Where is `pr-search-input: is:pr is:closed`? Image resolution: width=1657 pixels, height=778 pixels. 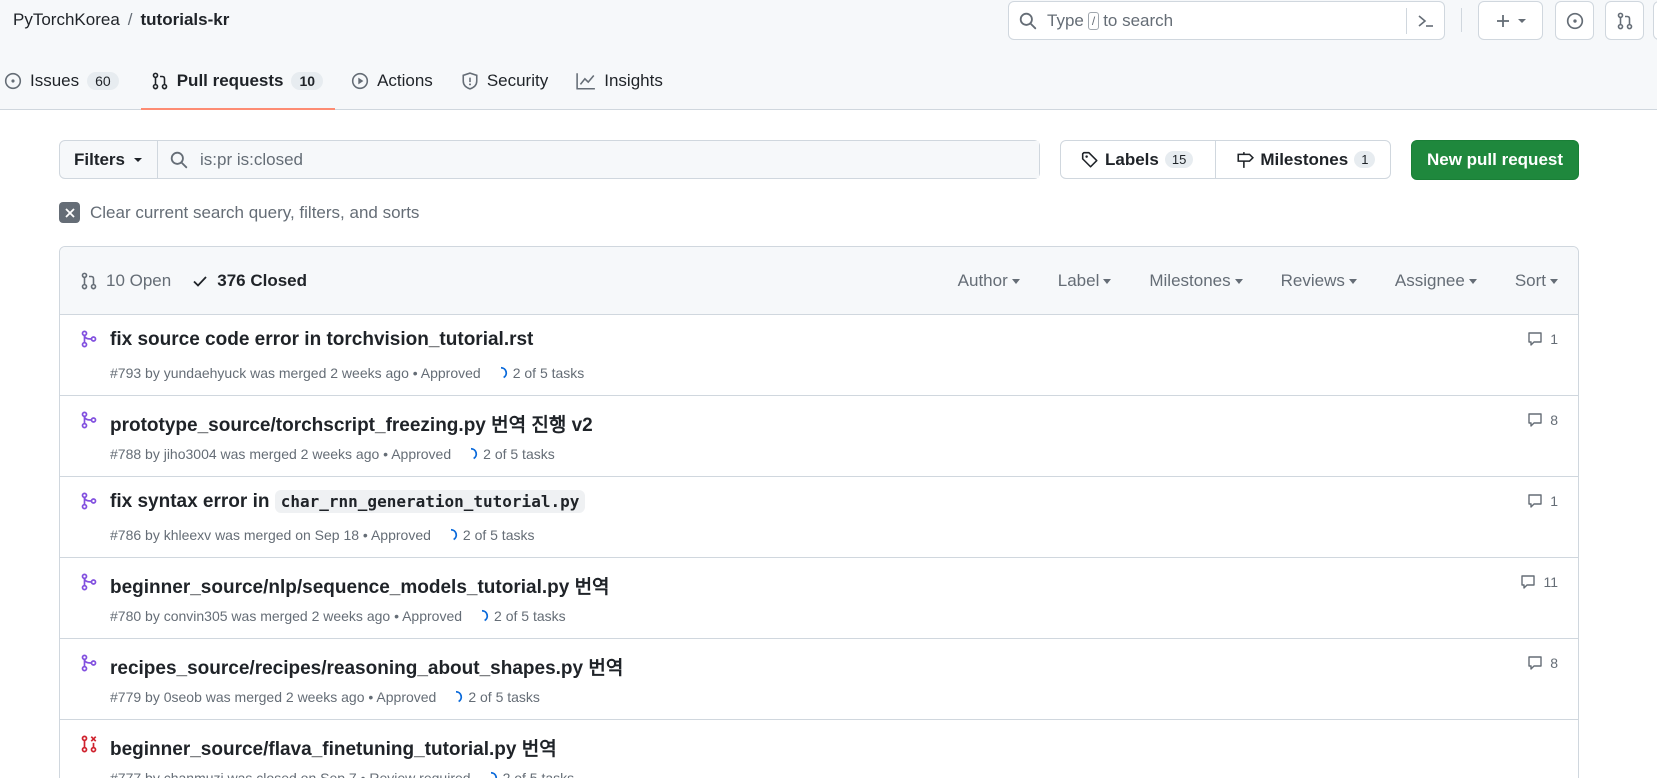 pr-search-input: is:pr is:closed is located at coordinates (598, 159).